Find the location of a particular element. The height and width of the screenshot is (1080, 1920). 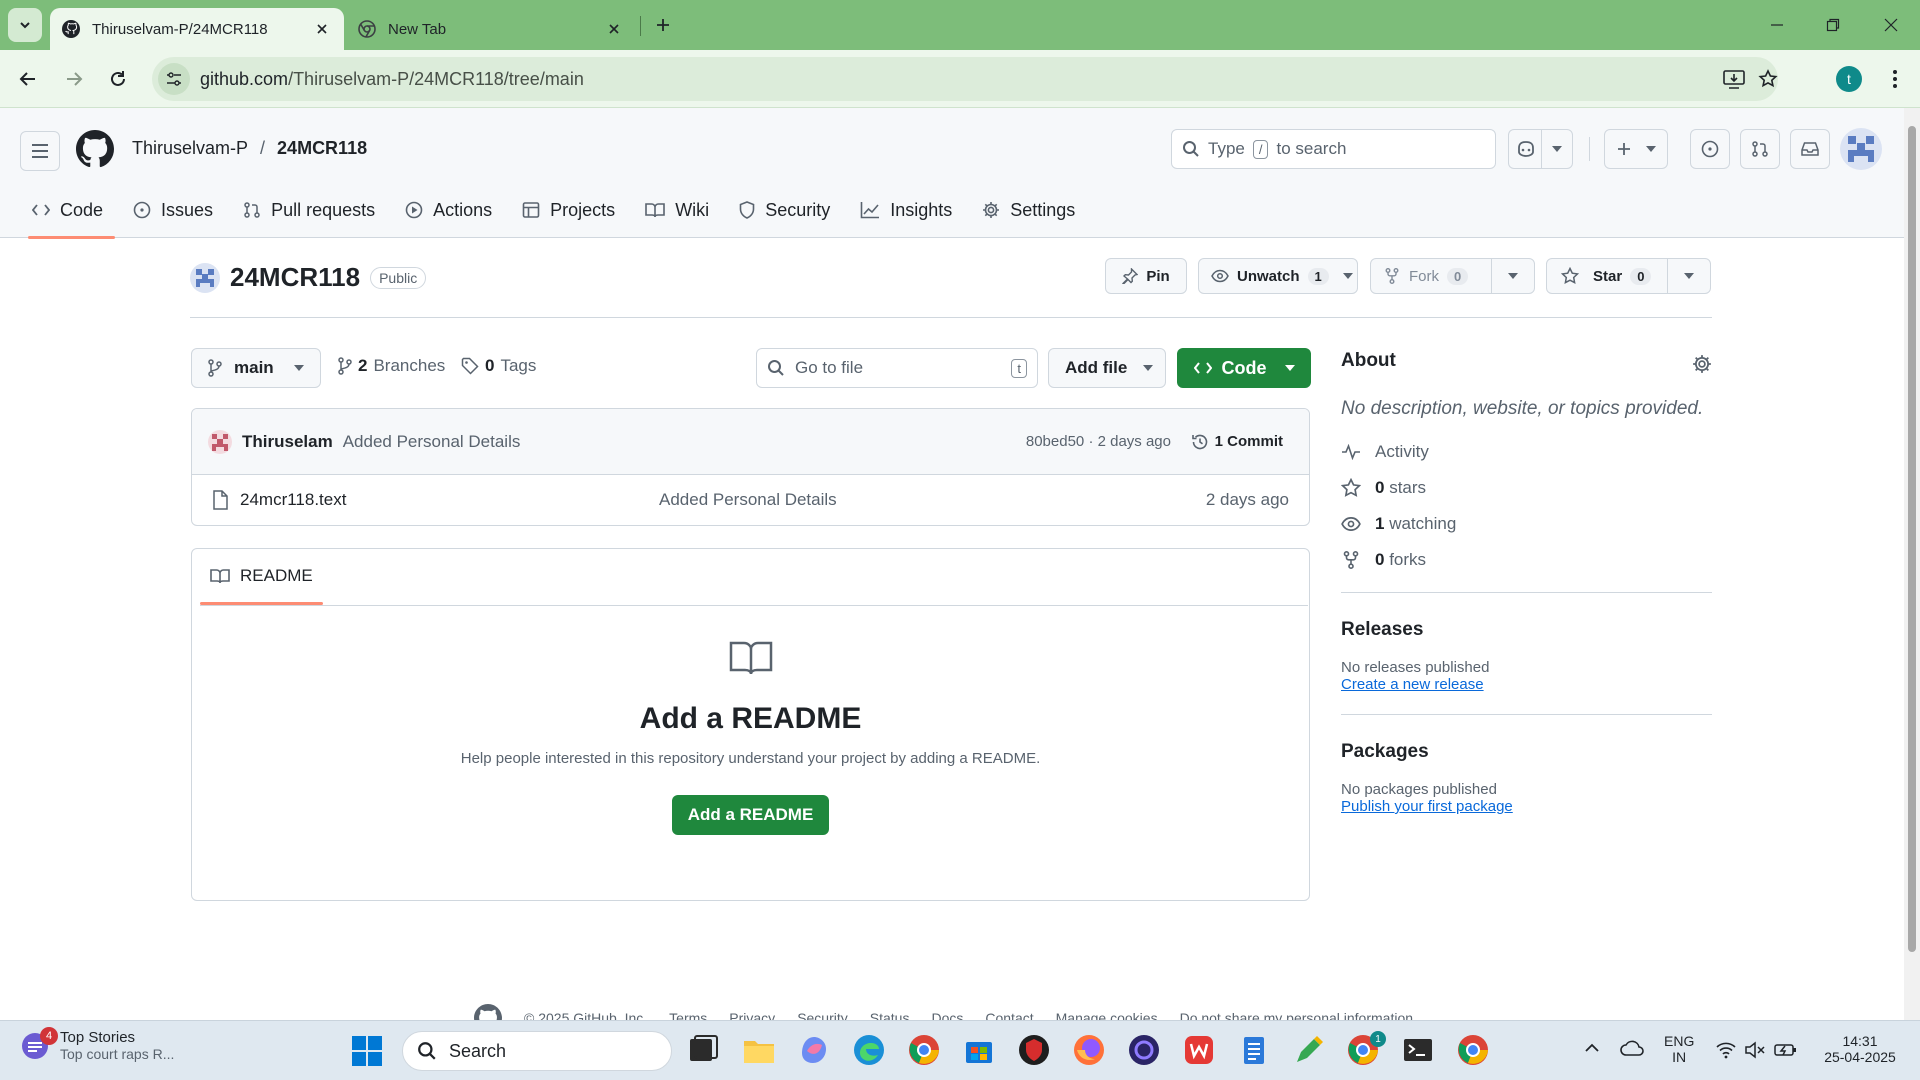

tags-link: 0 Tags is located at coordinates (498, 366).